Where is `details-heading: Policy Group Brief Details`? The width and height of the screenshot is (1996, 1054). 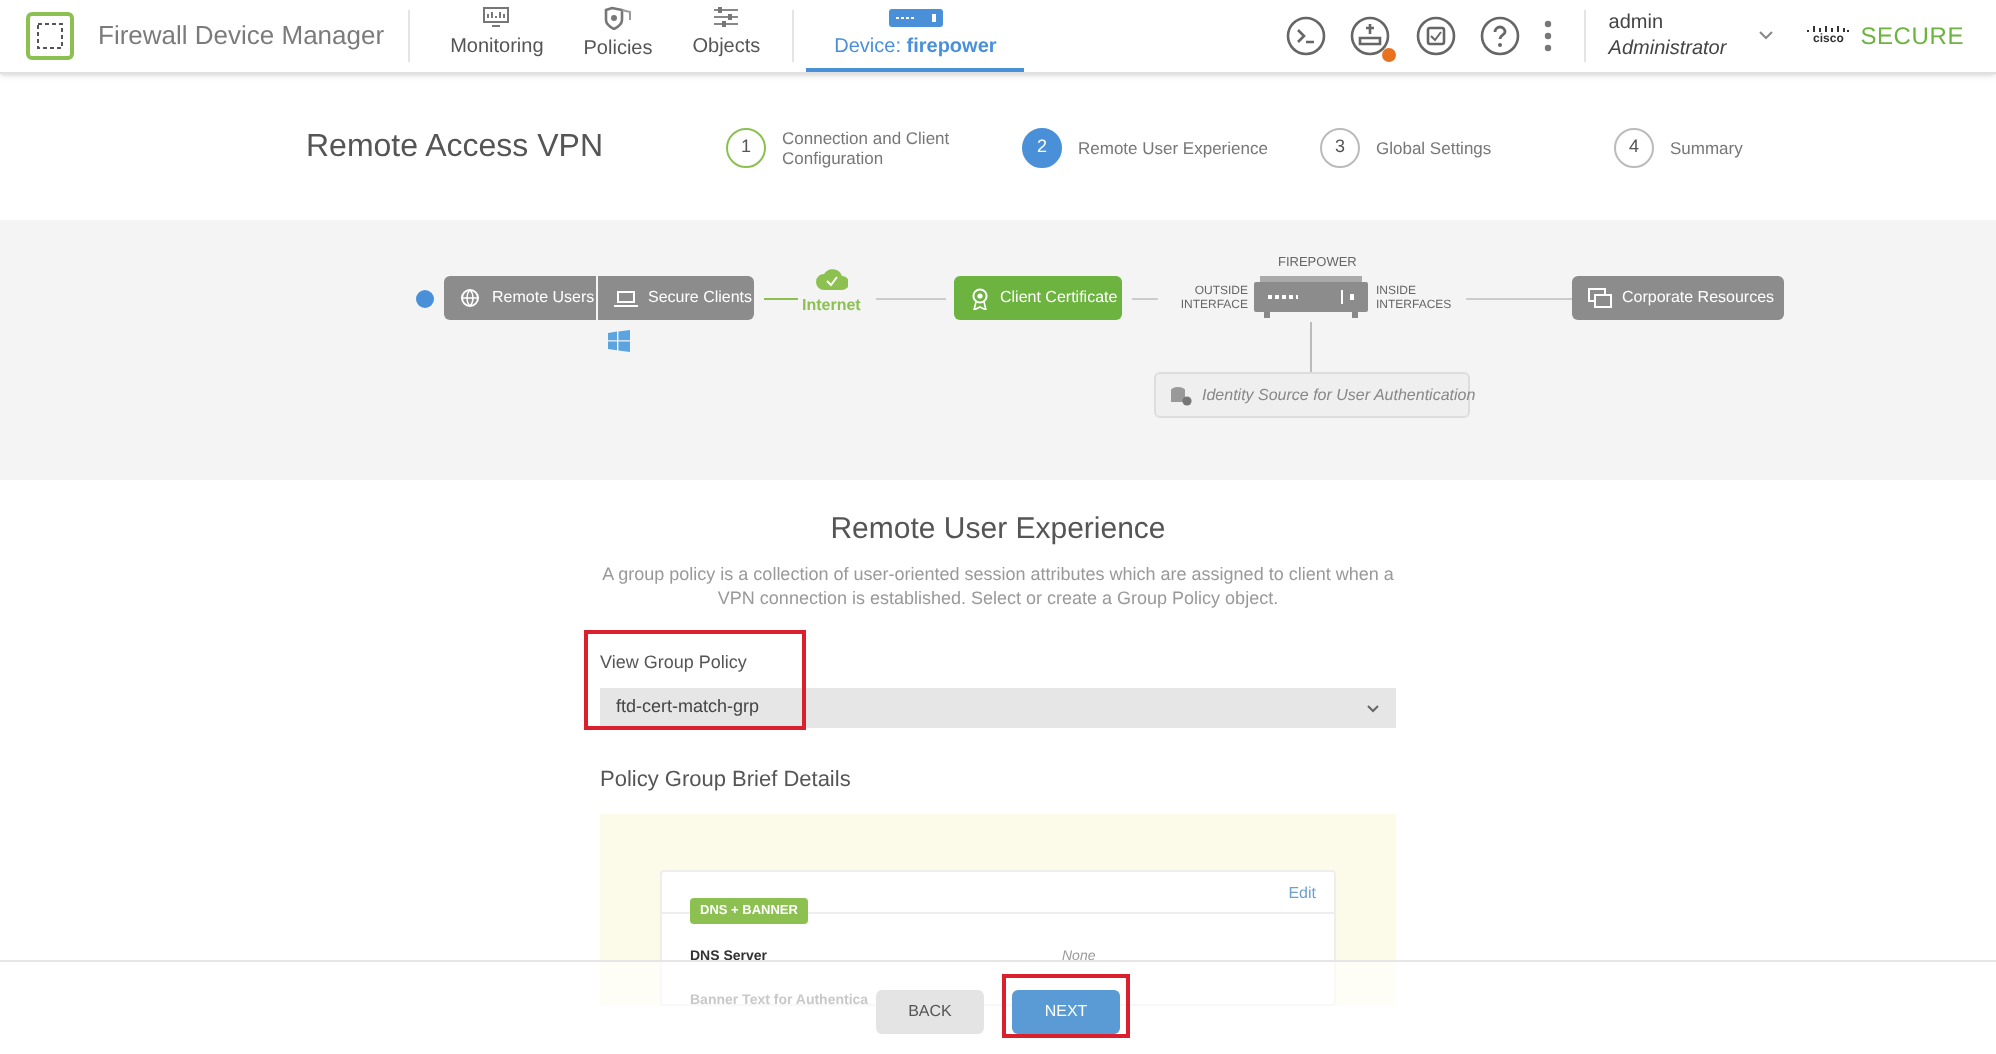
details-heading: Policy Group Brief Details is located at coordinates (726, 781).